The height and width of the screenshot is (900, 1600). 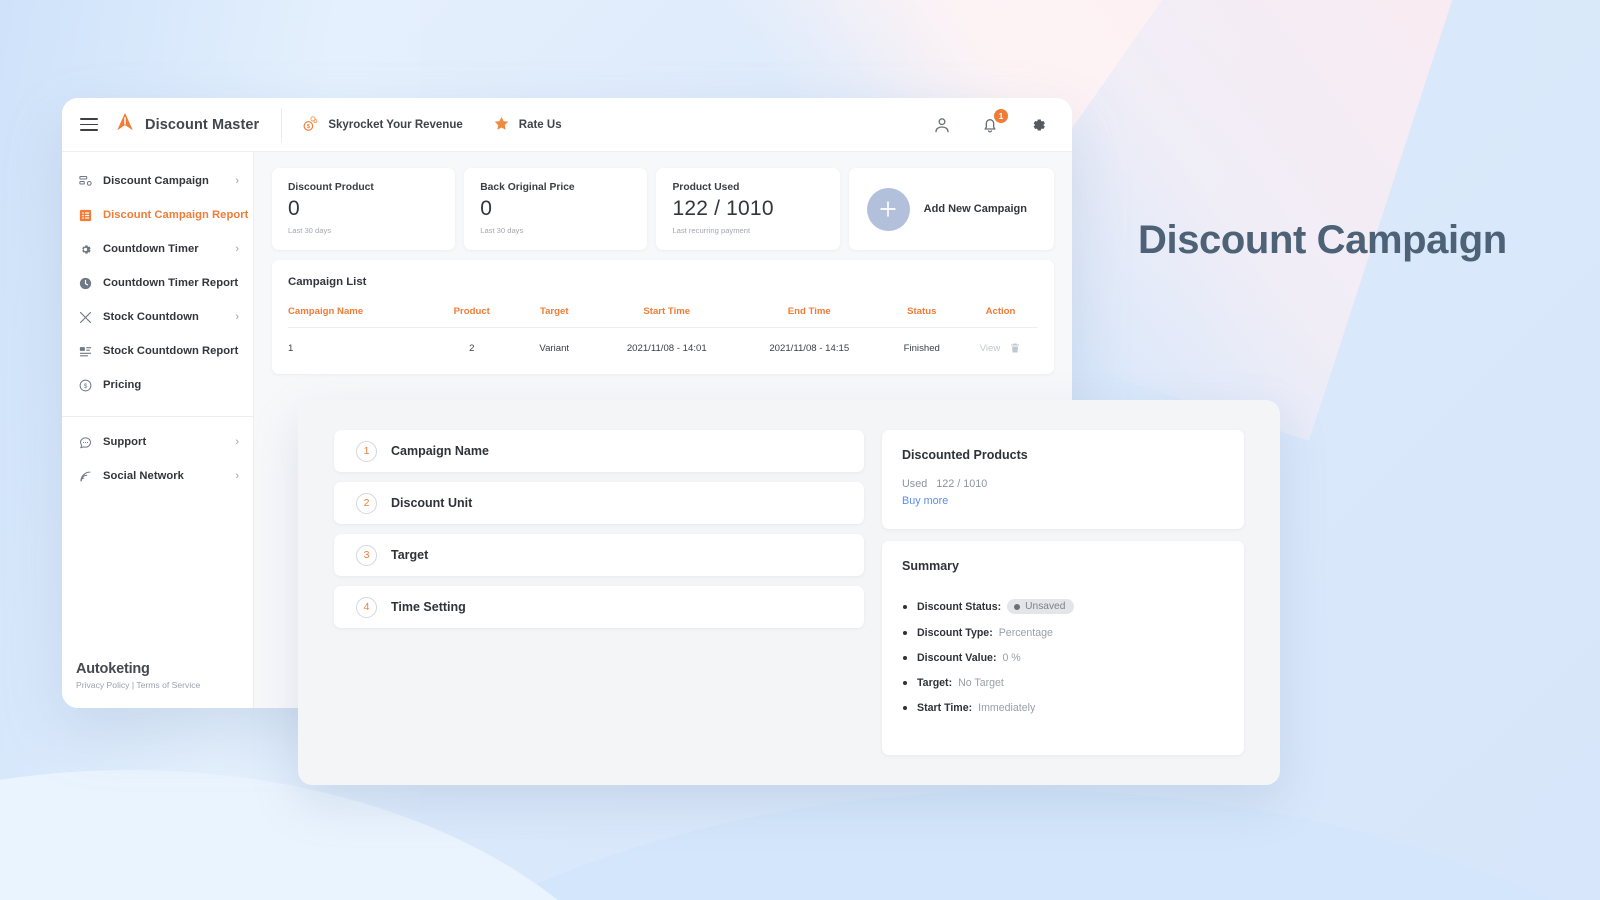 I want to click on buy-more-link: Buy more, so click(x=925, y=501).